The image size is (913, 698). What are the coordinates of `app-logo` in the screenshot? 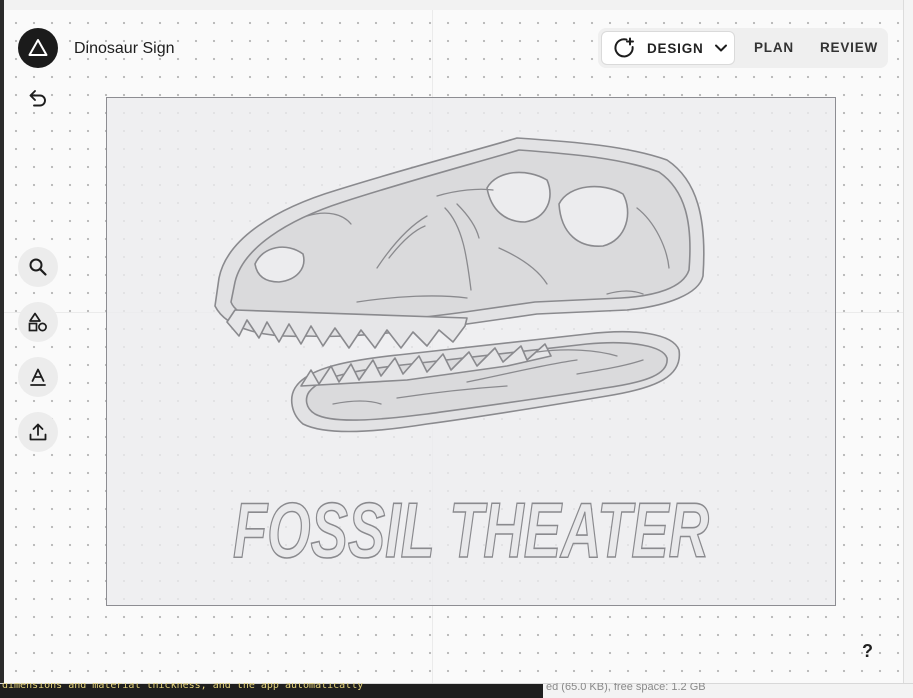 It's located at (38, 48).